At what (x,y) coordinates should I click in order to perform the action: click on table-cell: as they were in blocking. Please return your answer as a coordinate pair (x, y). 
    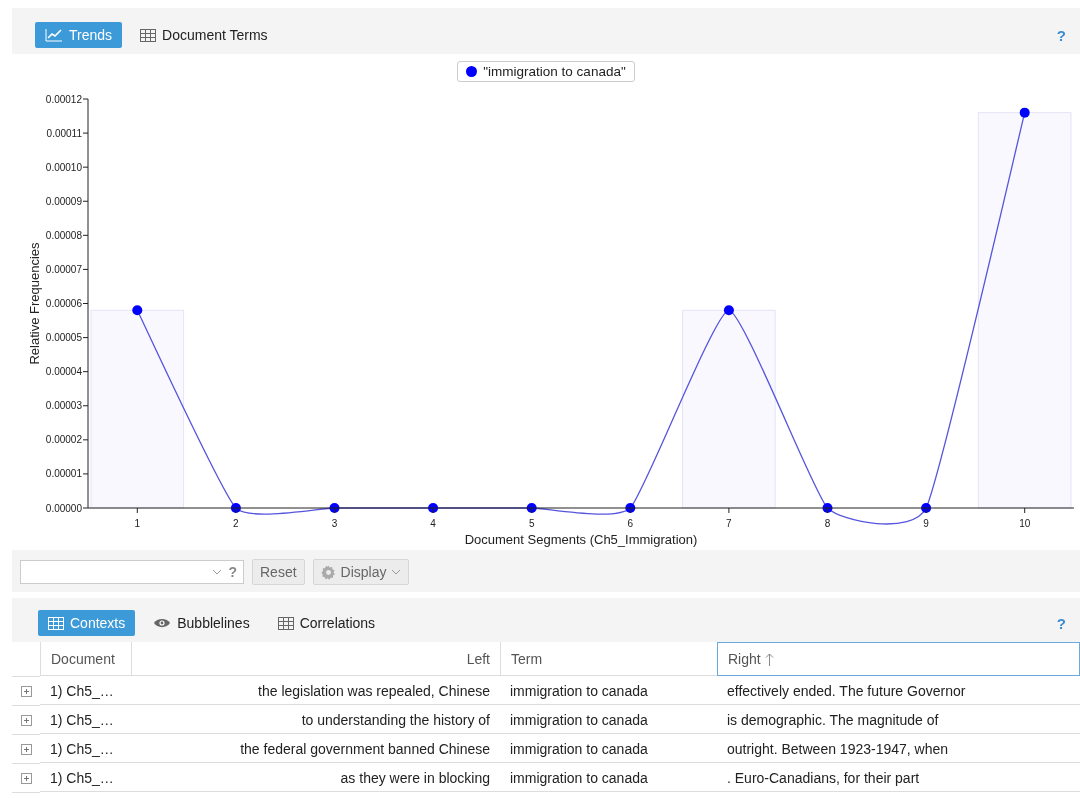
    Looking at the image, I should click on (315, 778).